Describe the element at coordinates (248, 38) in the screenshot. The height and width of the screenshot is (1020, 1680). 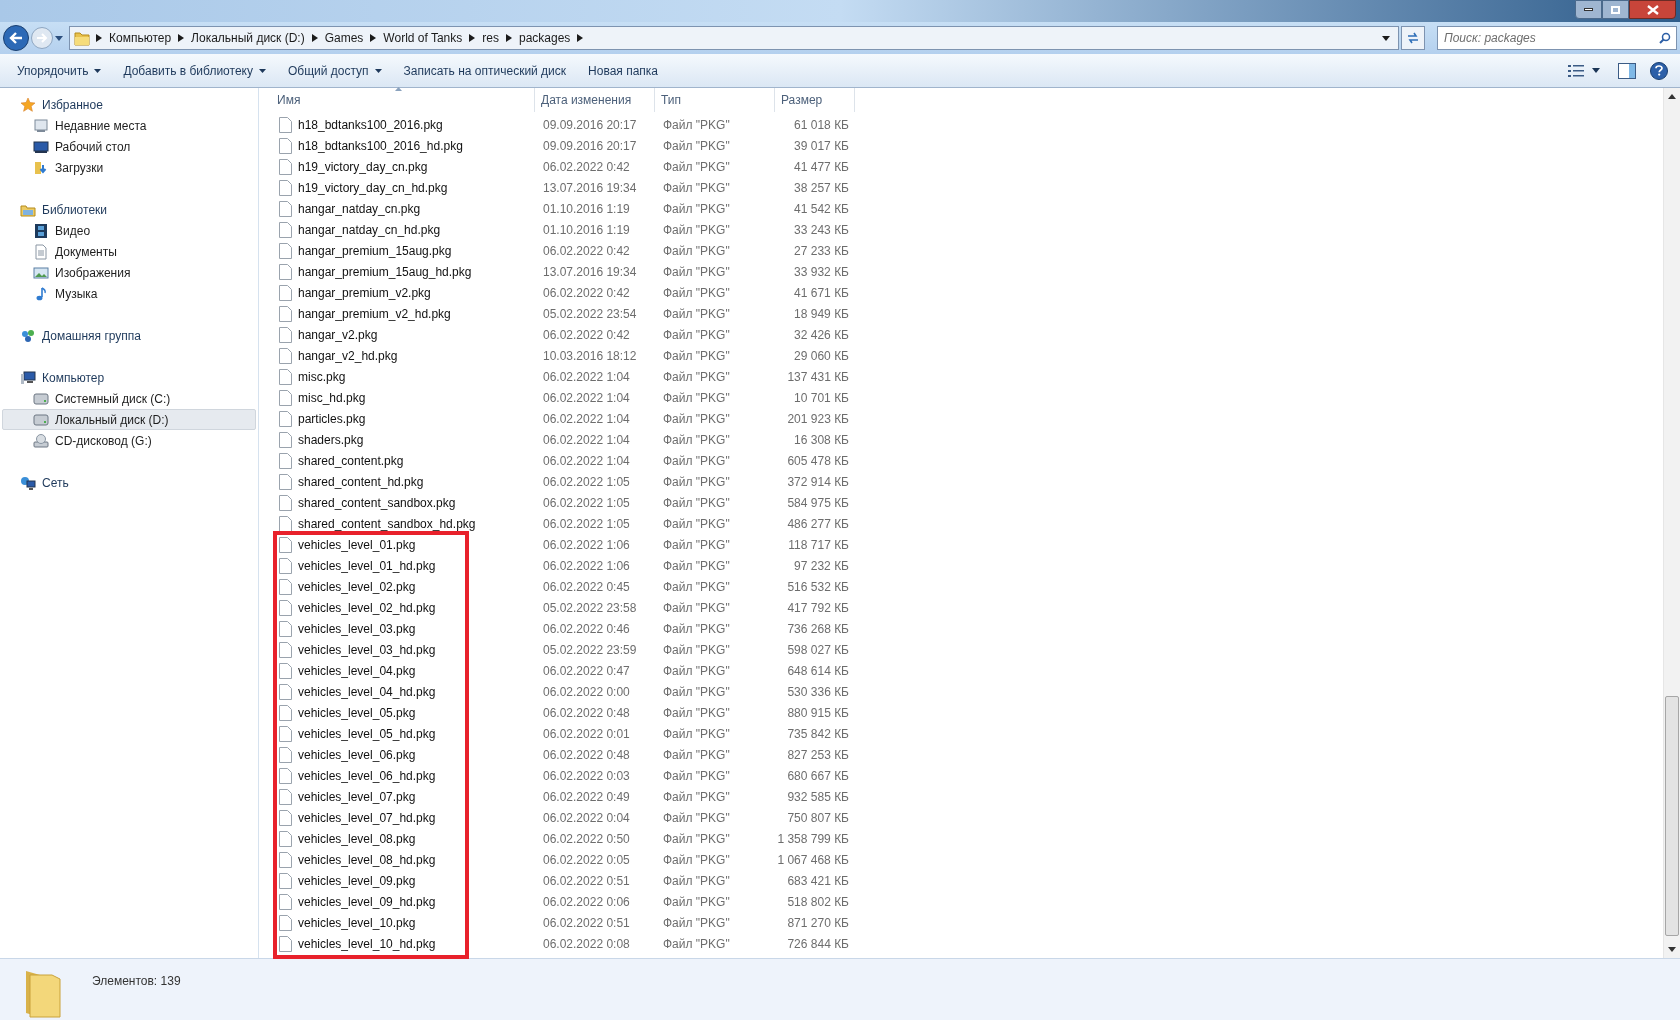
I see `breadcrumb: Локальный диск (D:)` at that location.